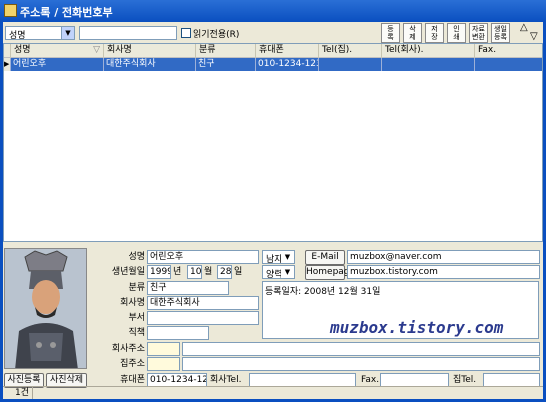 Image resolution: width=546 pixels, height=402 pixels. I want to click on month-unit: 월, so click(208, 272).